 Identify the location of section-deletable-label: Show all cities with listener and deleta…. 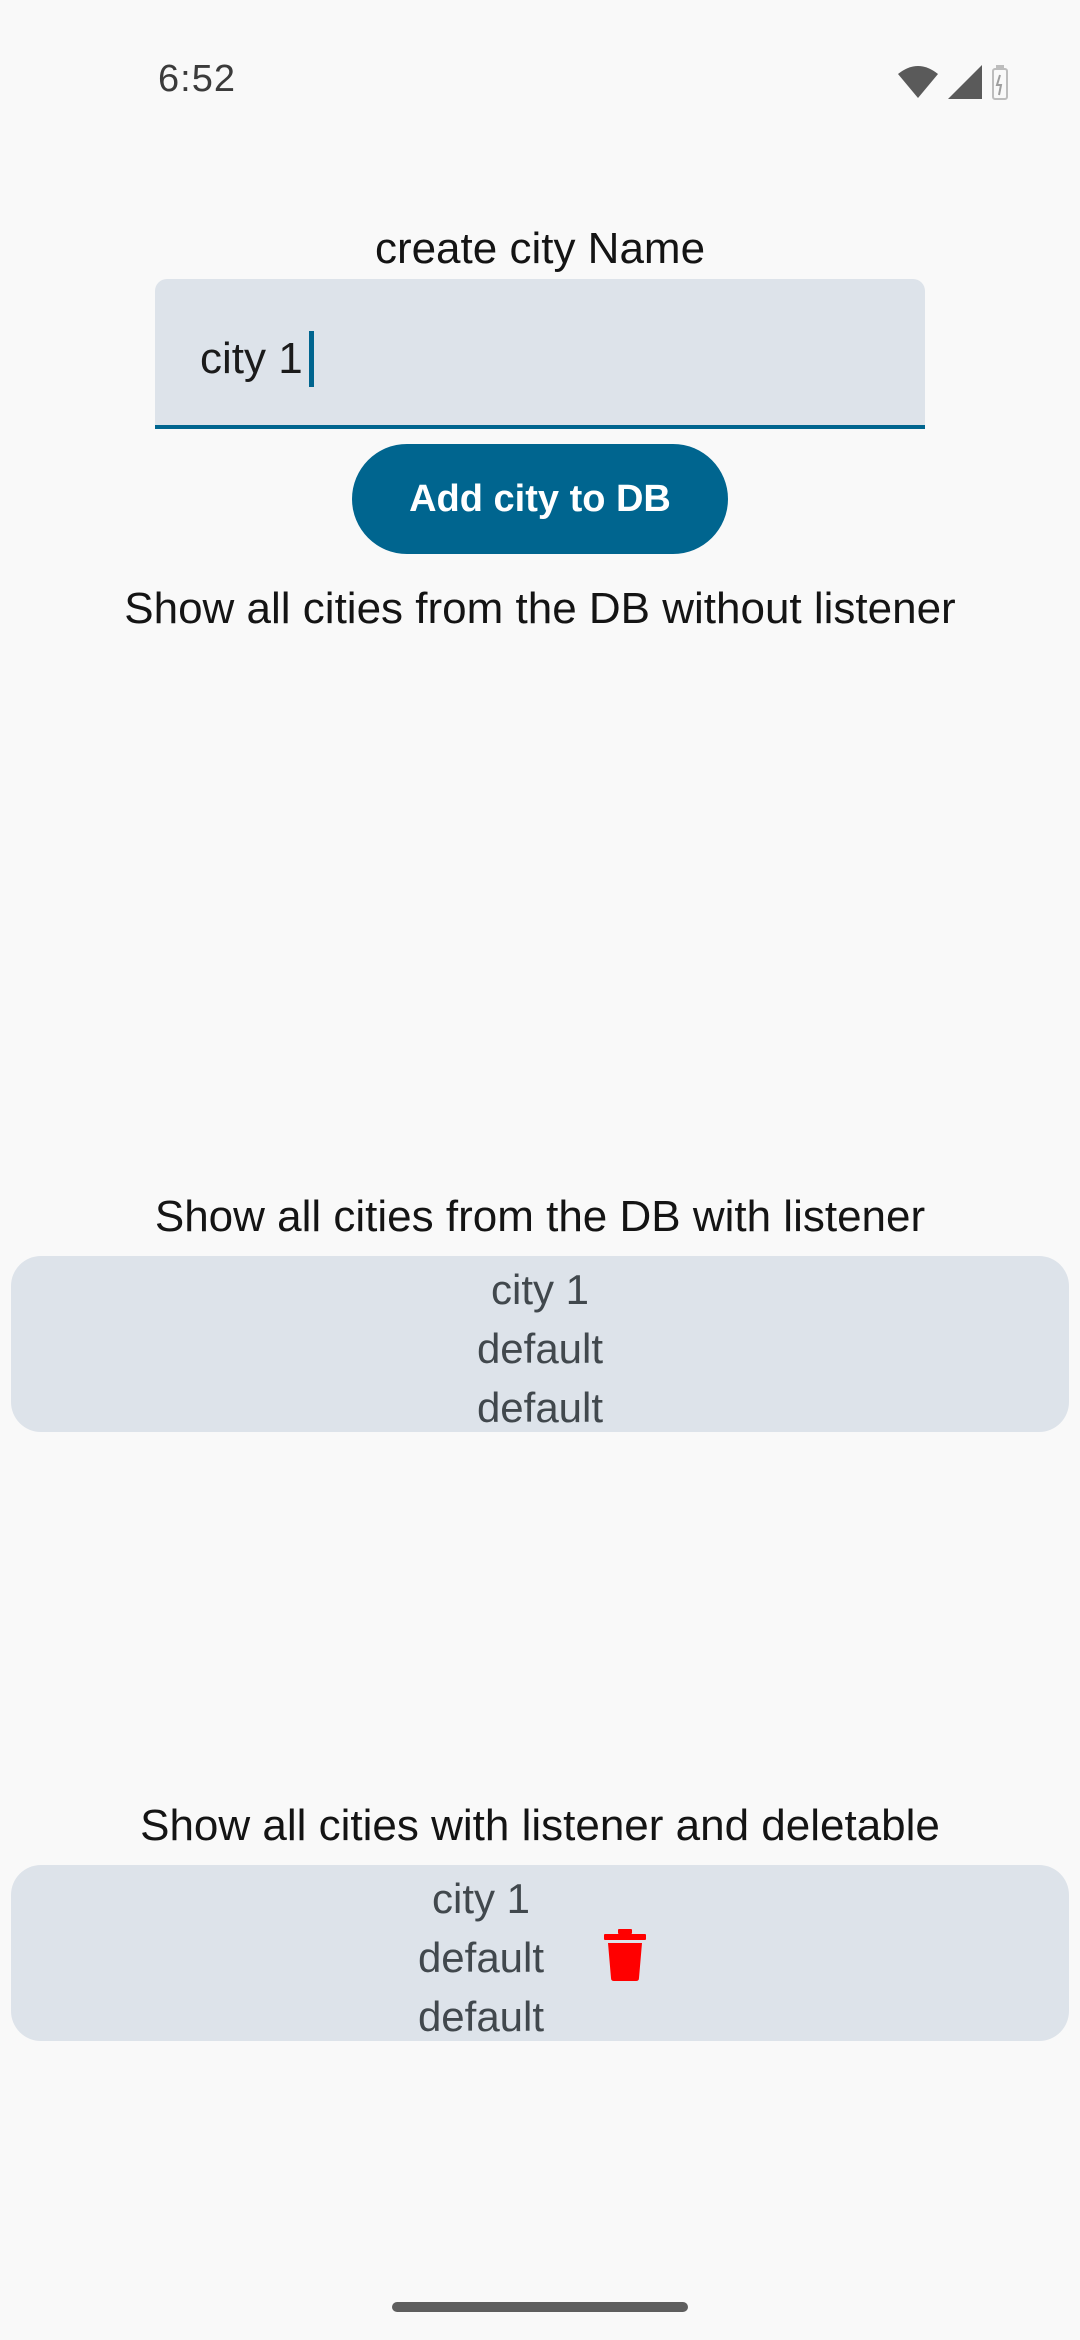
(540, 1825).